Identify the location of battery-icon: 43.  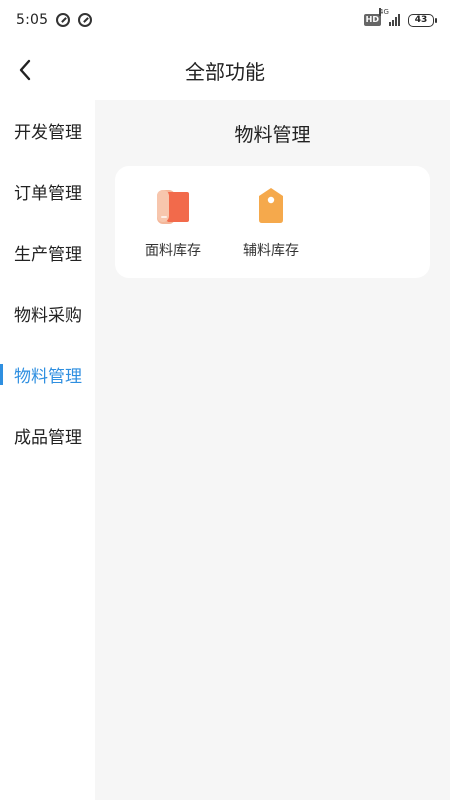
(422, 20).